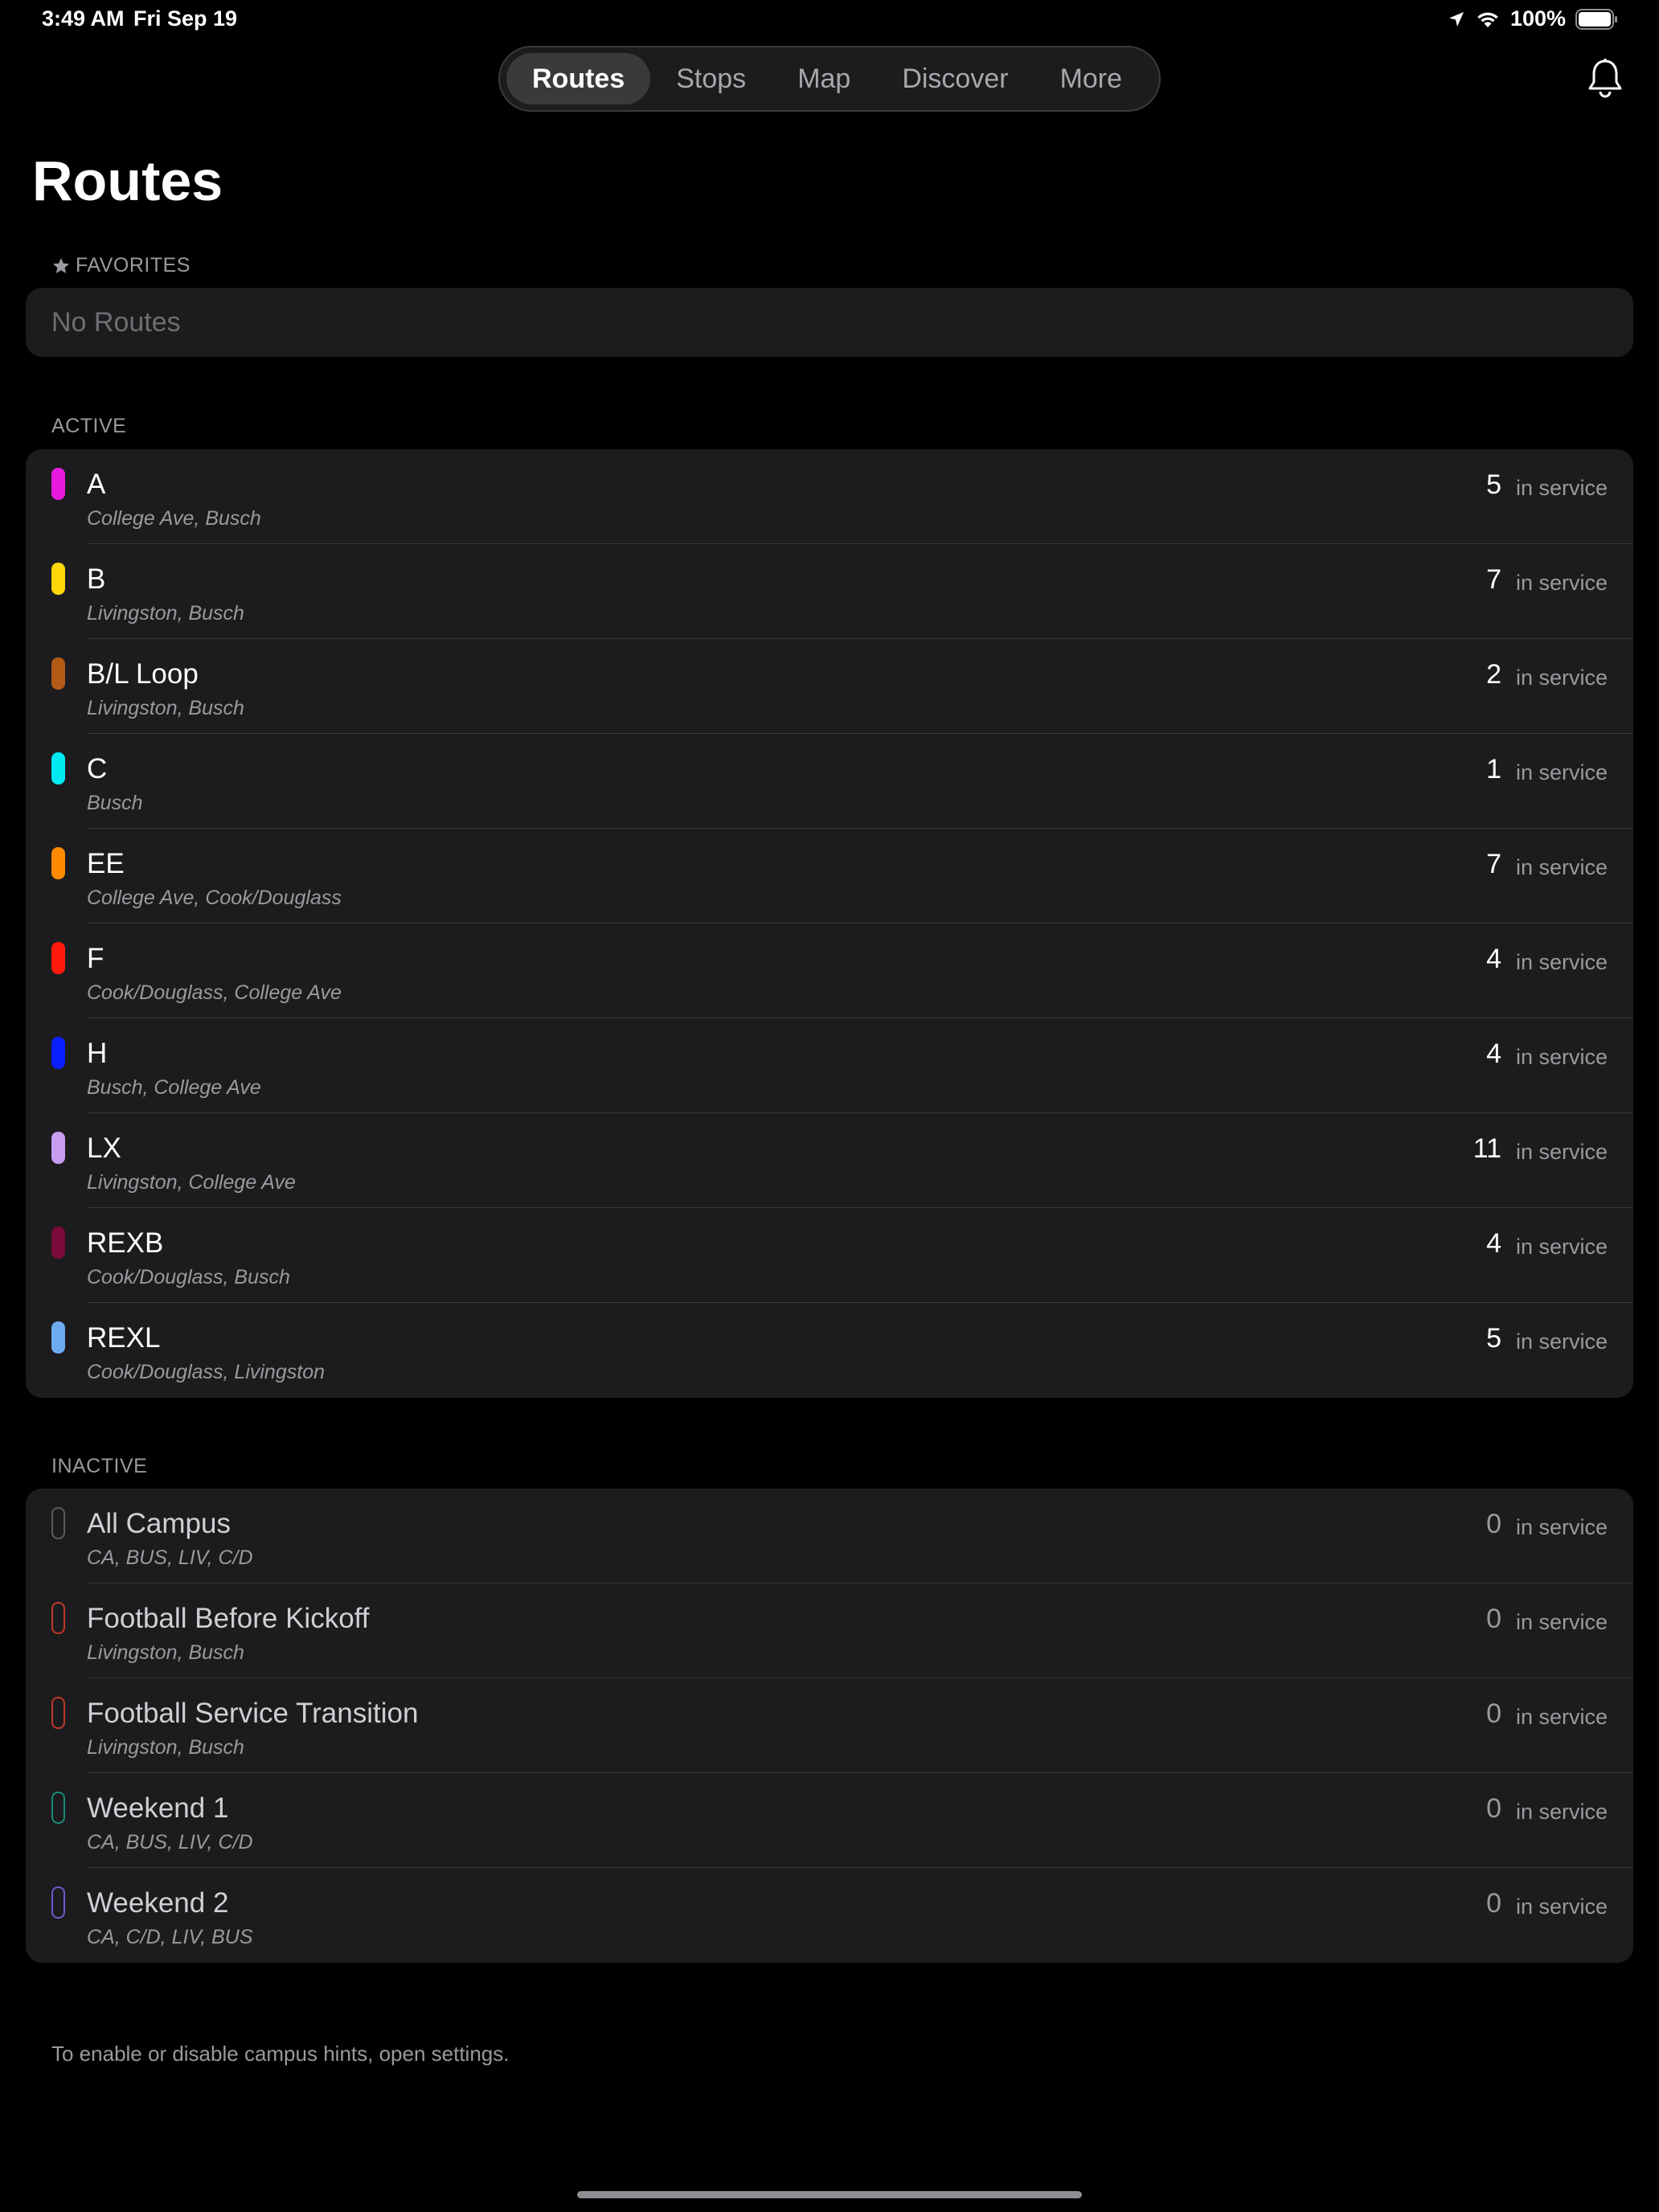 The image size is (1659, 2212). What do you see at coordinates (158, 1903) in the screenshot?
I see `route-name: Weekend 2` at bounding box center [158, 1903].